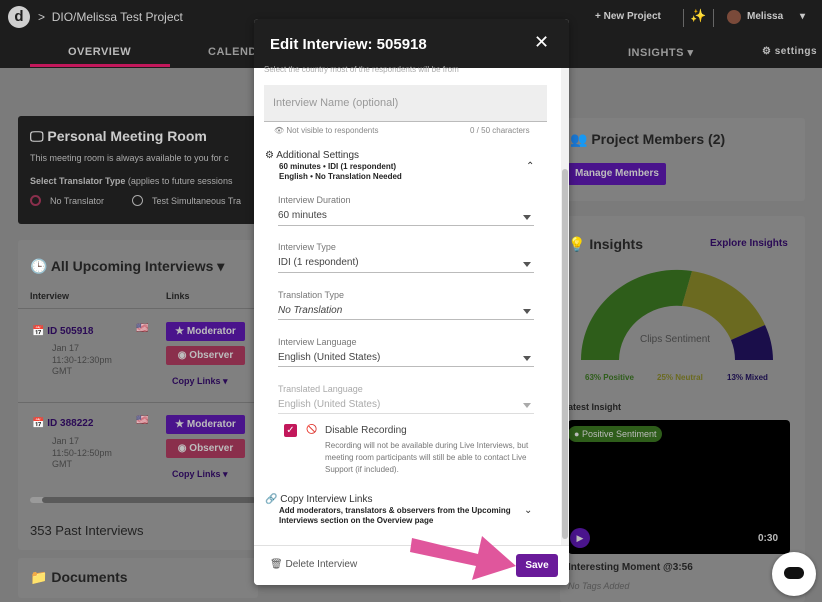 The image size is (822, 602). I want to click on settings-link: ⚙ settings, so click(789, 51).